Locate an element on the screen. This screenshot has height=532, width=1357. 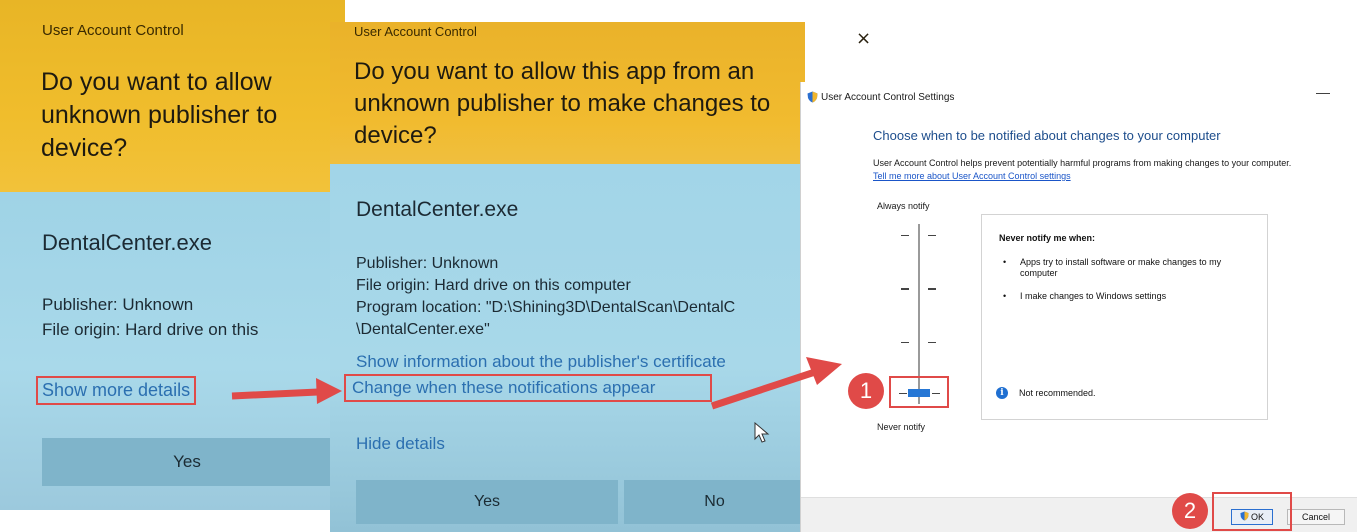
change-notifications-link: Change when these notifications appear is located at coordinates (528, 388).